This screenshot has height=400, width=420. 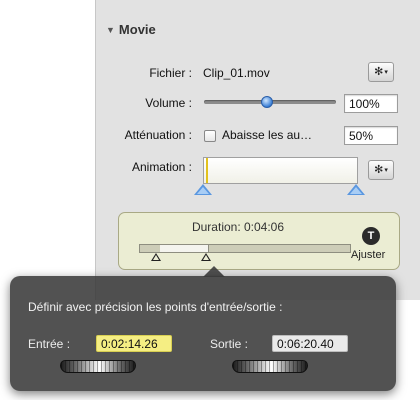 What do you see at coordinates (207, 170) in the screenshot?
I see `animation-start-marker` at bounding box center [207, 170].